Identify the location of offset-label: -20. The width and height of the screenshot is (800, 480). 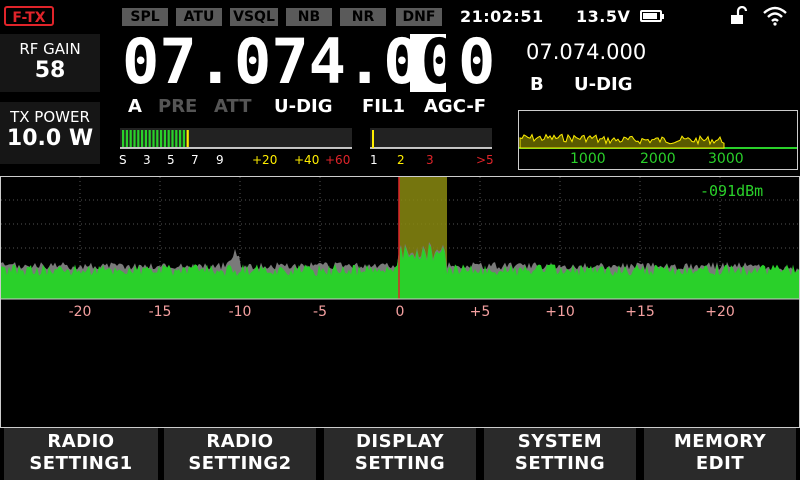
(80, 312).